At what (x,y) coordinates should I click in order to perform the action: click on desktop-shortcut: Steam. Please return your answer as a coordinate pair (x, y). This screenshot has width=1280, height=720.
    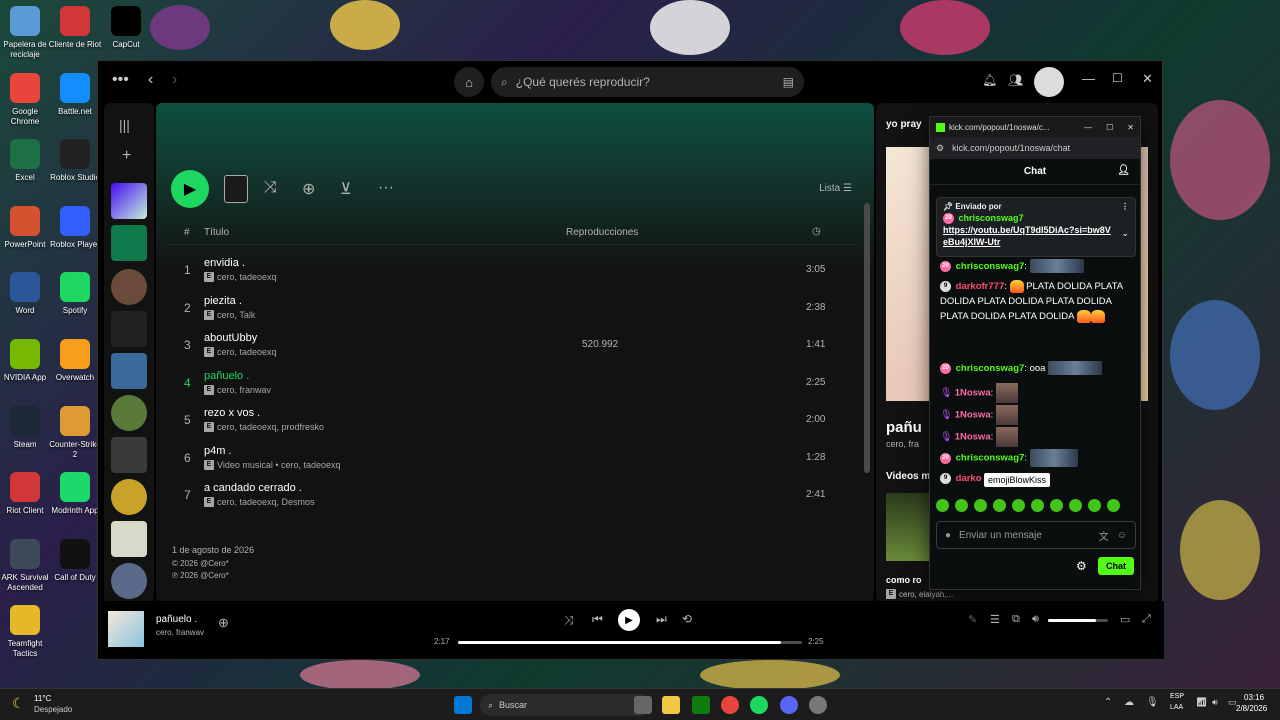
    Looking at the image, I should click on (26, 427).